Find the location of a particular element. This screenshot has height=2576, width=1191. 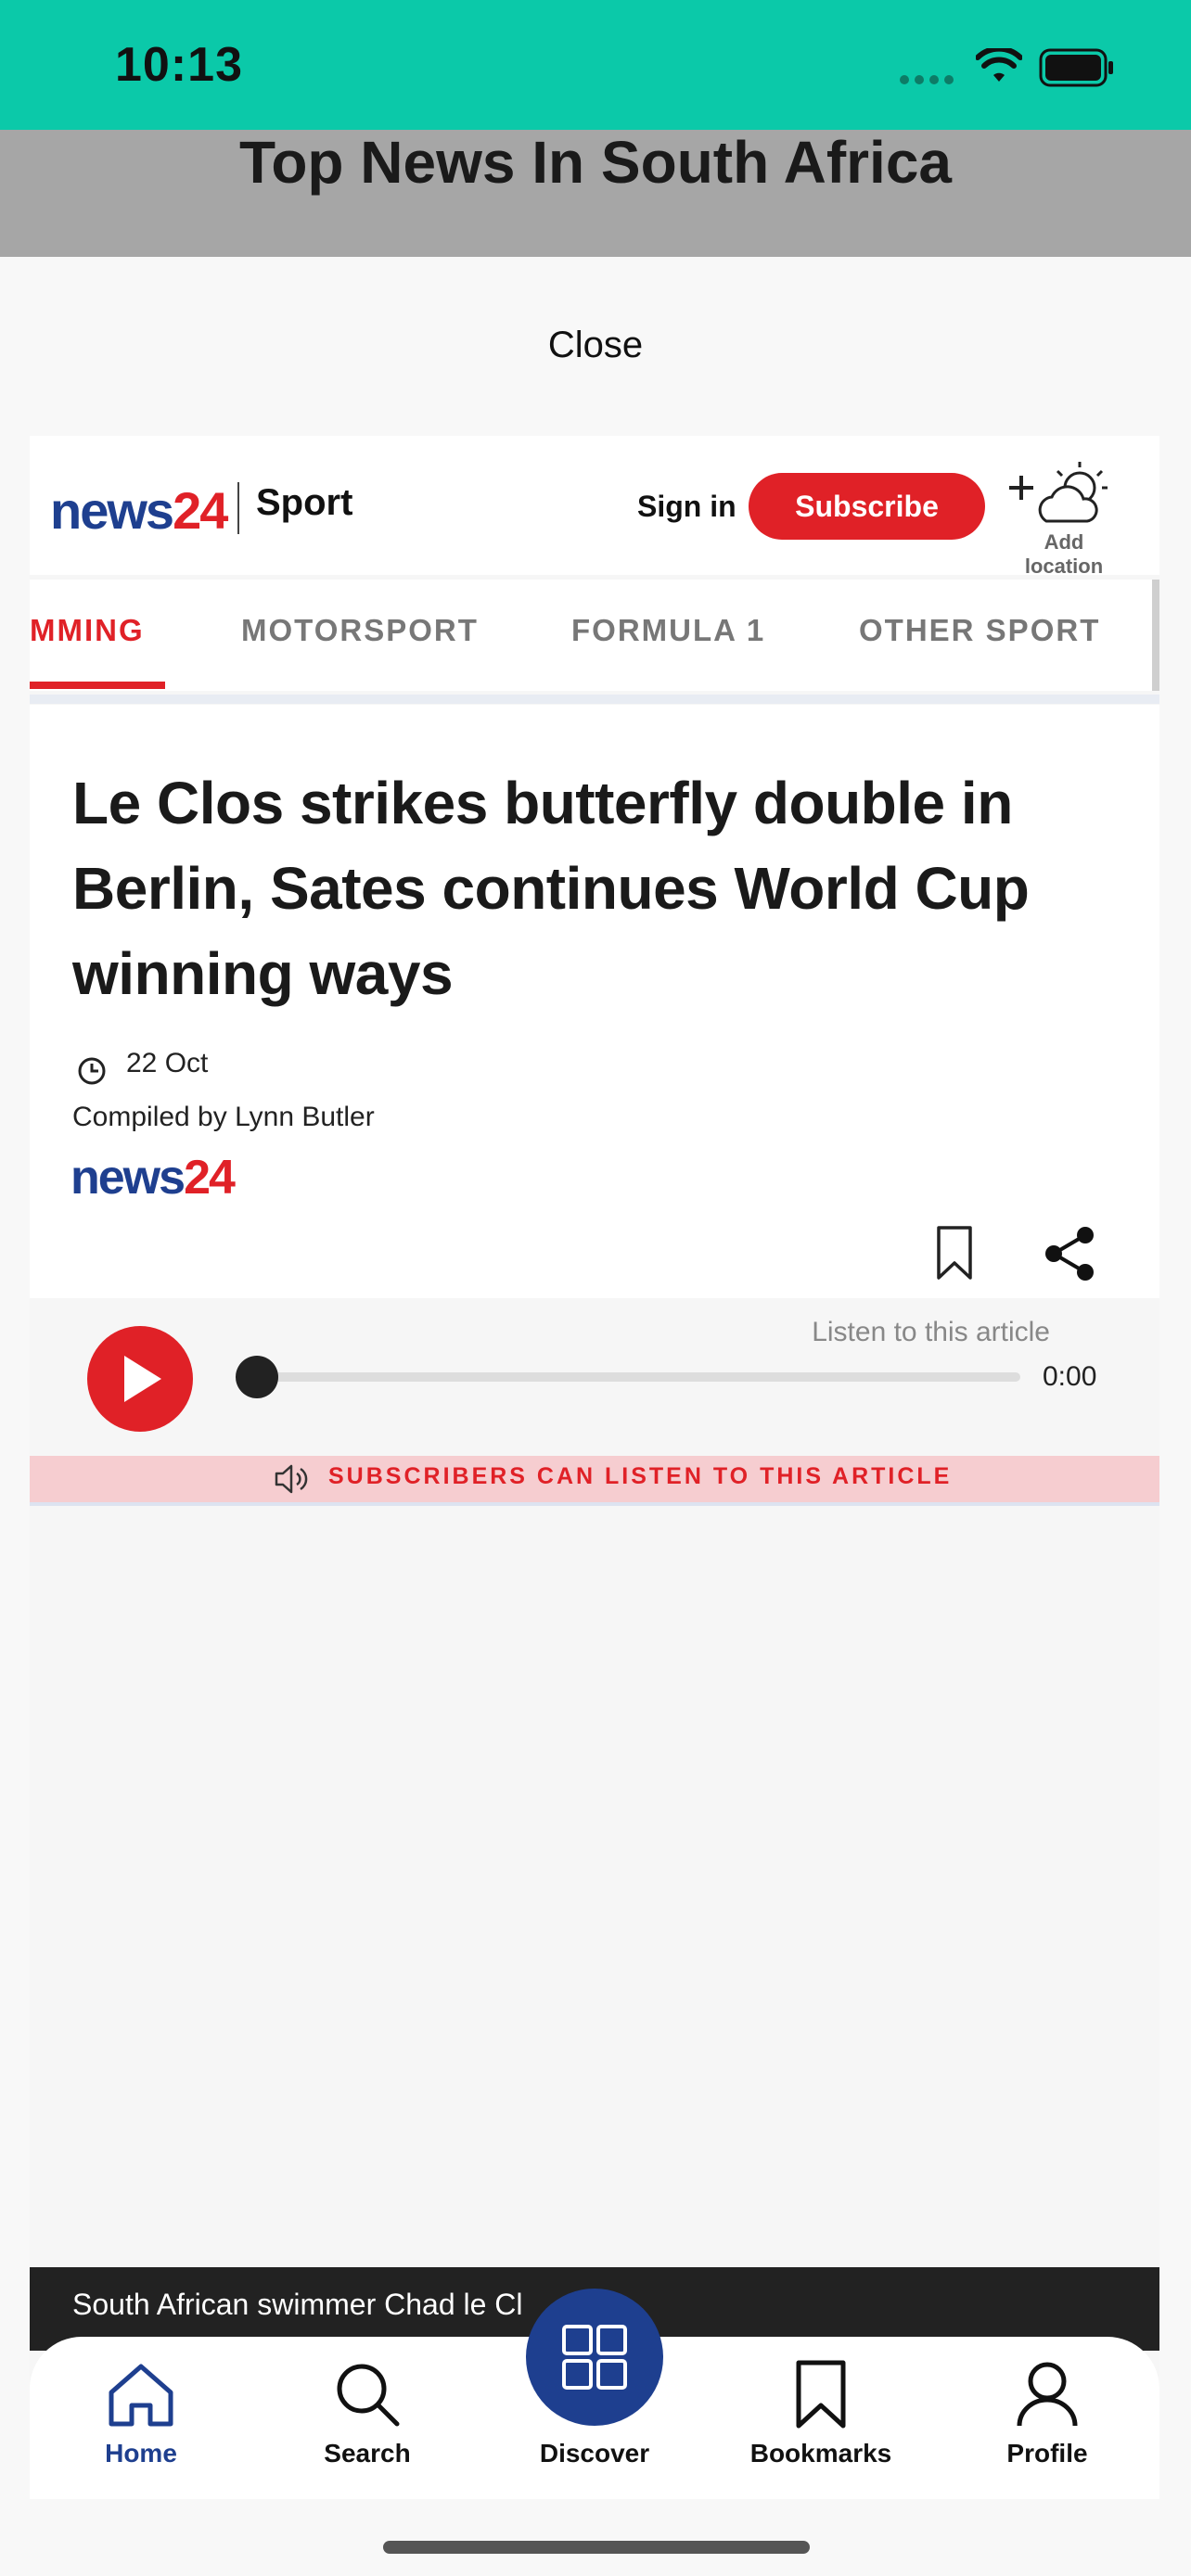

nav-tab-other-sport: OTHER SPORT is located at coordinates (980, 630).